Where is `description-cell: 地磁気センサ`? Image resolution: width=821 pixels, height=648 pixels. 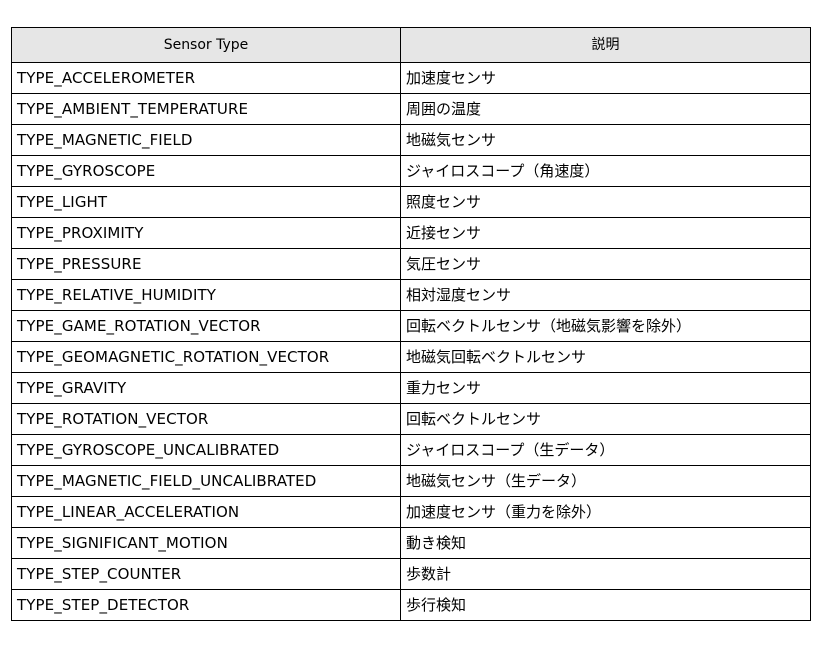
description-cell: 地磁気センサ is located at coordinates (605, 140).